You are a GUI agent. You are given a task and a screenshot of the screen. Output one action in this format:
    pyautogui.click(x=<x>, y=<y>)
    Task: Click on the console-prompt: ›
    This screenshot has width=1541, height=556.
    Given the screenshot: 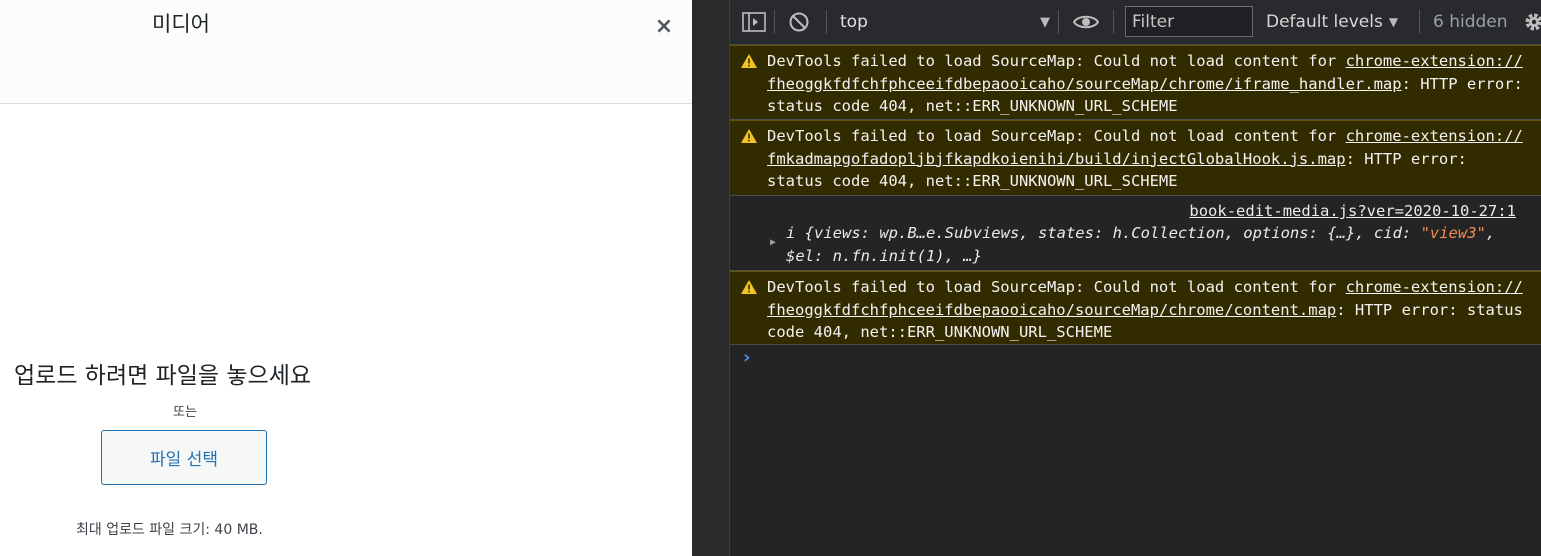 What is the action you would take?
    pyautogui.click(x=1135, y=359)
    